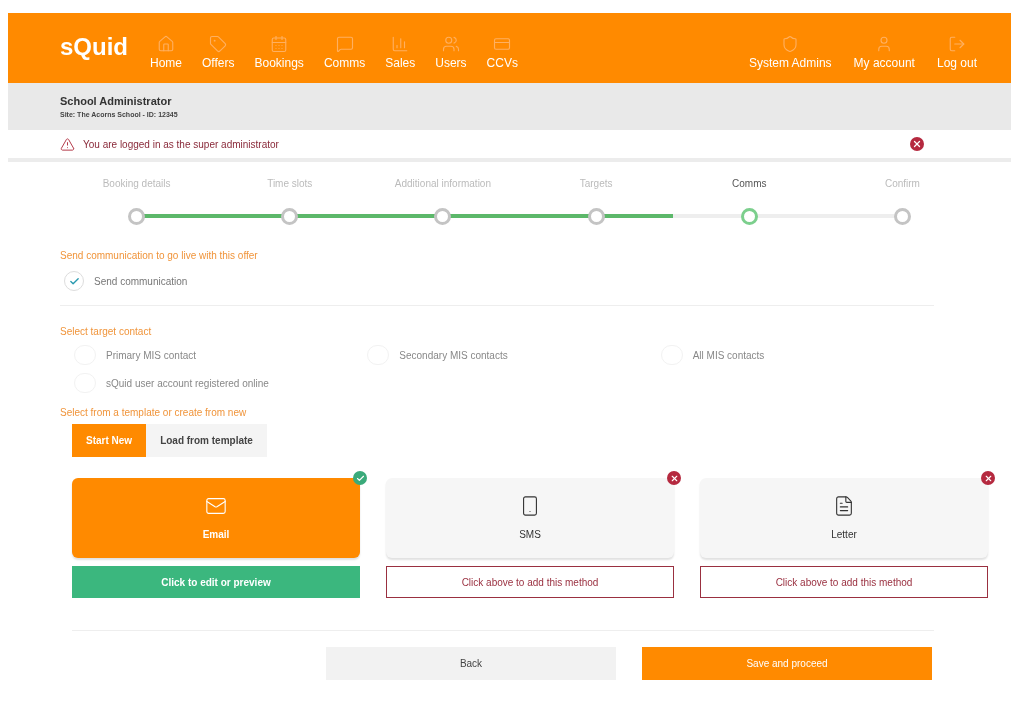 This screenshot has height=719, width=1011. Describe the element at coordinates (187, 383) in the screenshot. I see `radio-label: sQuid user account registered online` at that location.